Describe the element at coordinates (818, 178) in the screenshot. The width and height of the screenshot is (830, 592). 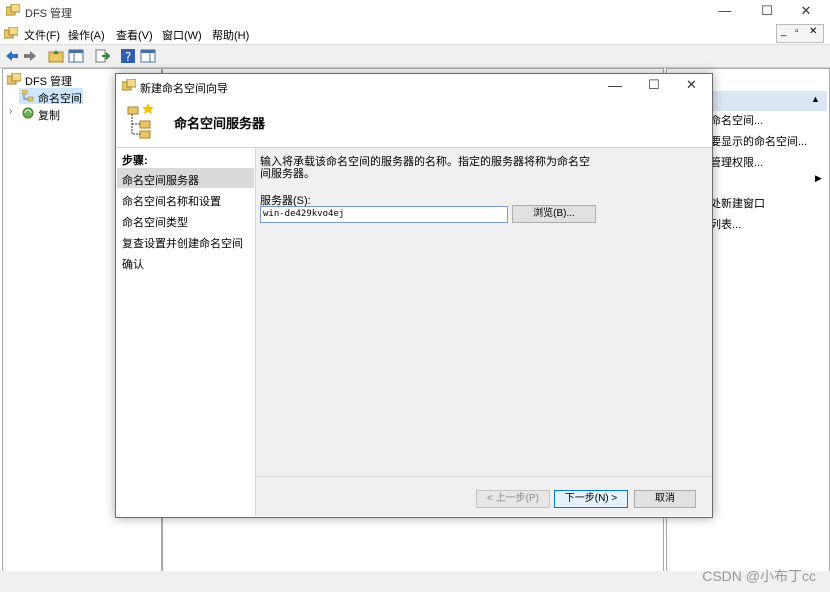
I see `submenu-arrow-icon: ▶` at that location.